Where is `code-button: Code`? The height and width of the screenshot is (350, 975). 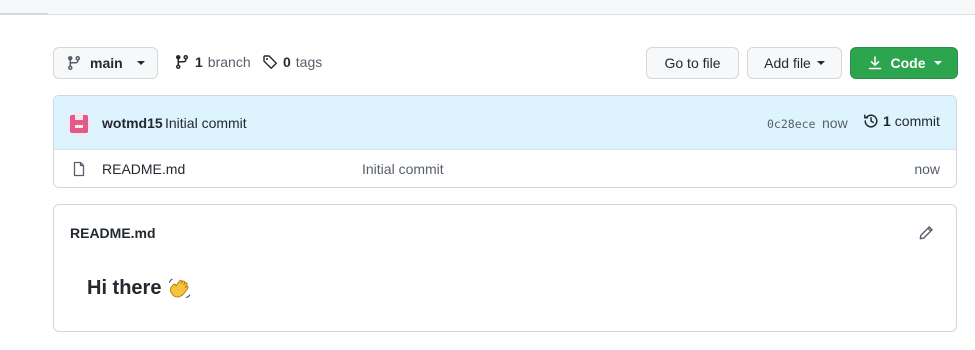 code-button: Code is located at coordinates (904, 63).